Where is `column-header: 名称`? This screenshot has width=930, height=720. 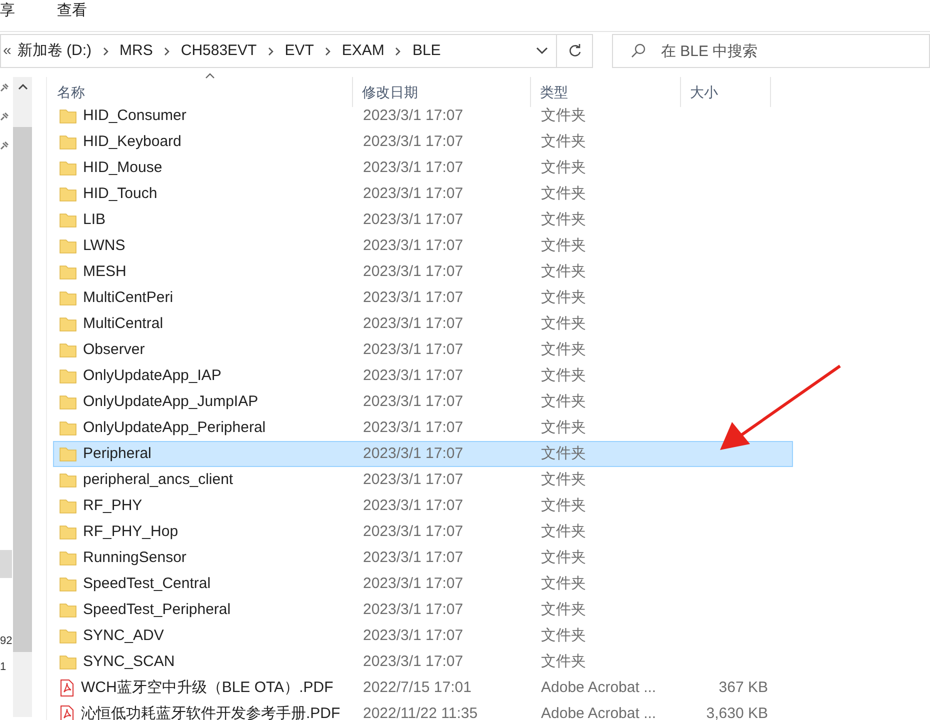 column-header: 名称 is located at coordinates (203, 92).